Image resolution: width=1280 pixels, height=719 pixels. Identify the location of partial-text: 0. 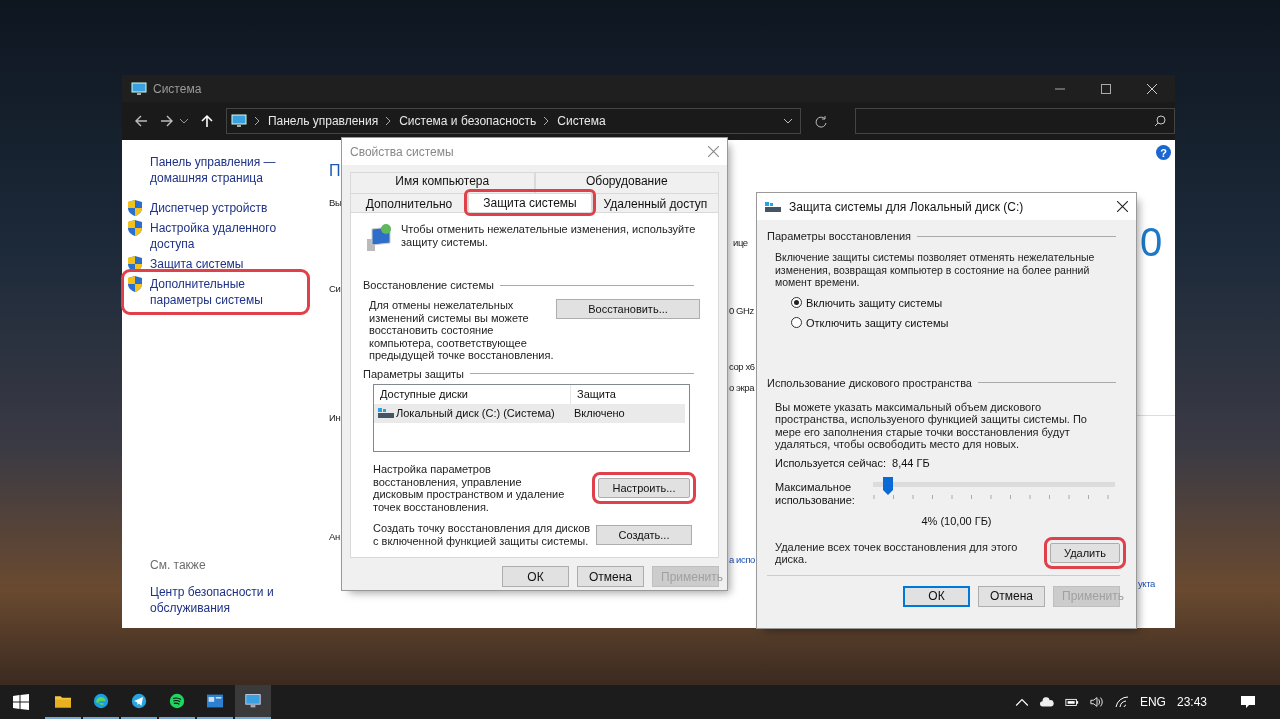
(1151, 242).